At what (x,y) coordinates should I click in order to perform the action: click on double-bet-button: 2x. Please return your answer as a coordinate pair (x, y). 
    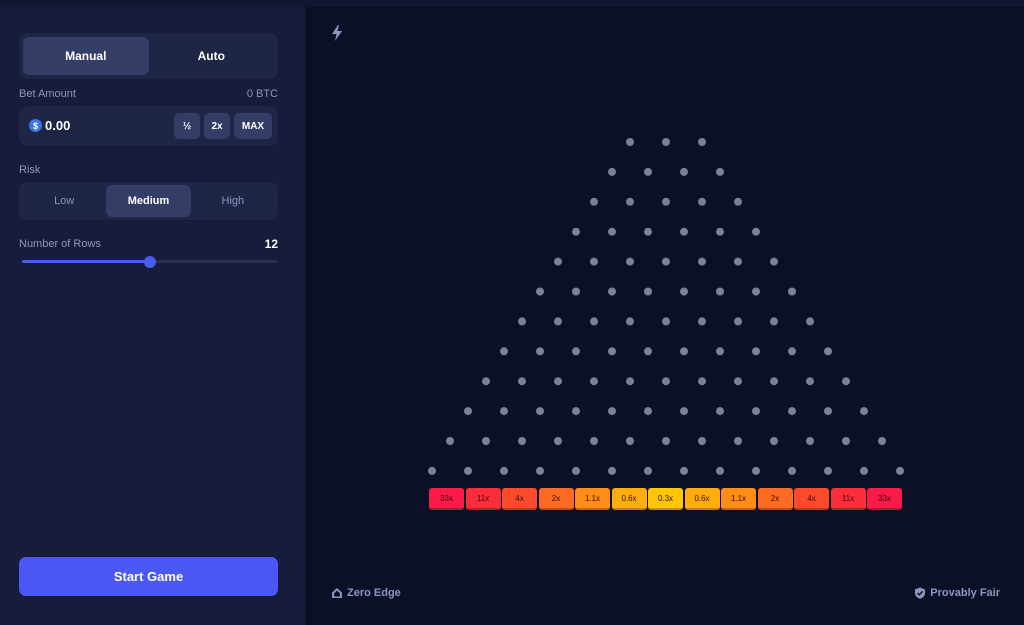
    Looking at the image, I should click on (217, 126).